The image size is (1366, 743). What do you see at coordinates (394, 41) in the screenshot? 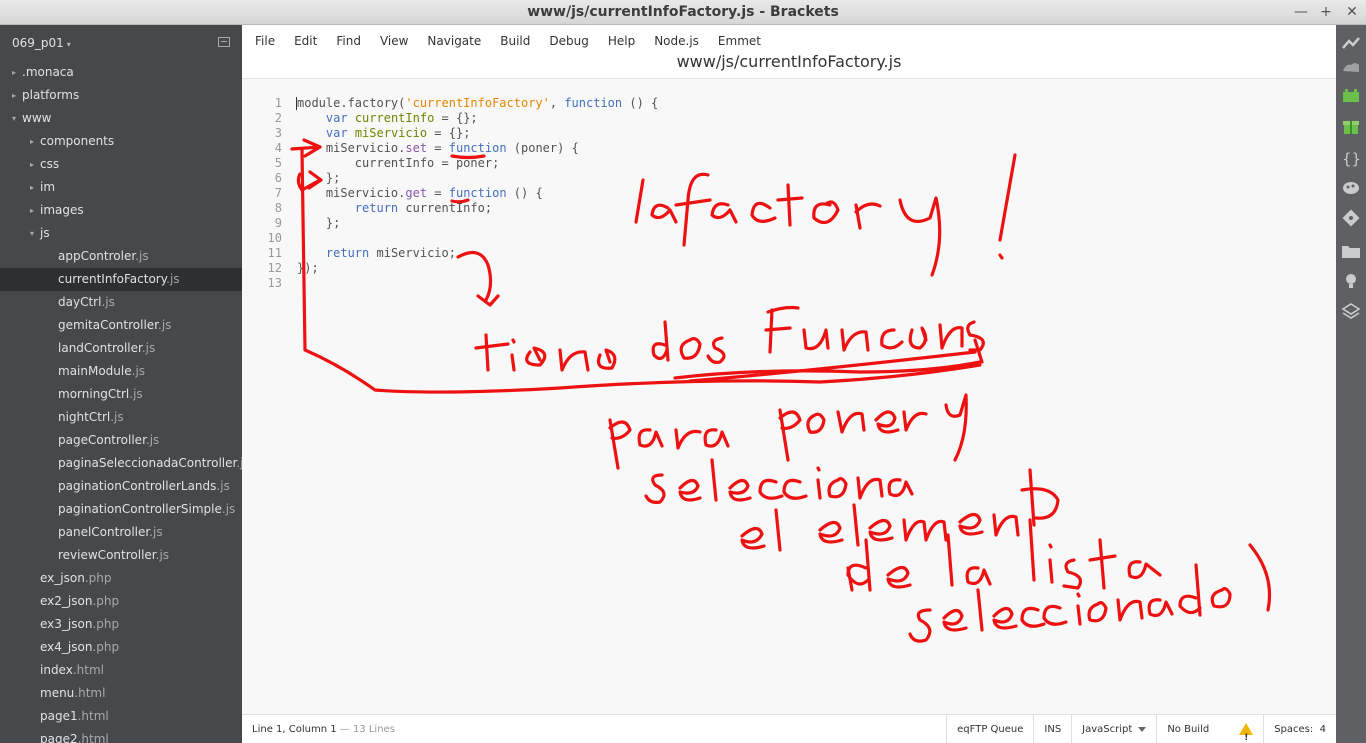
I see `menu-view: View` at bounding box center [394, 41].